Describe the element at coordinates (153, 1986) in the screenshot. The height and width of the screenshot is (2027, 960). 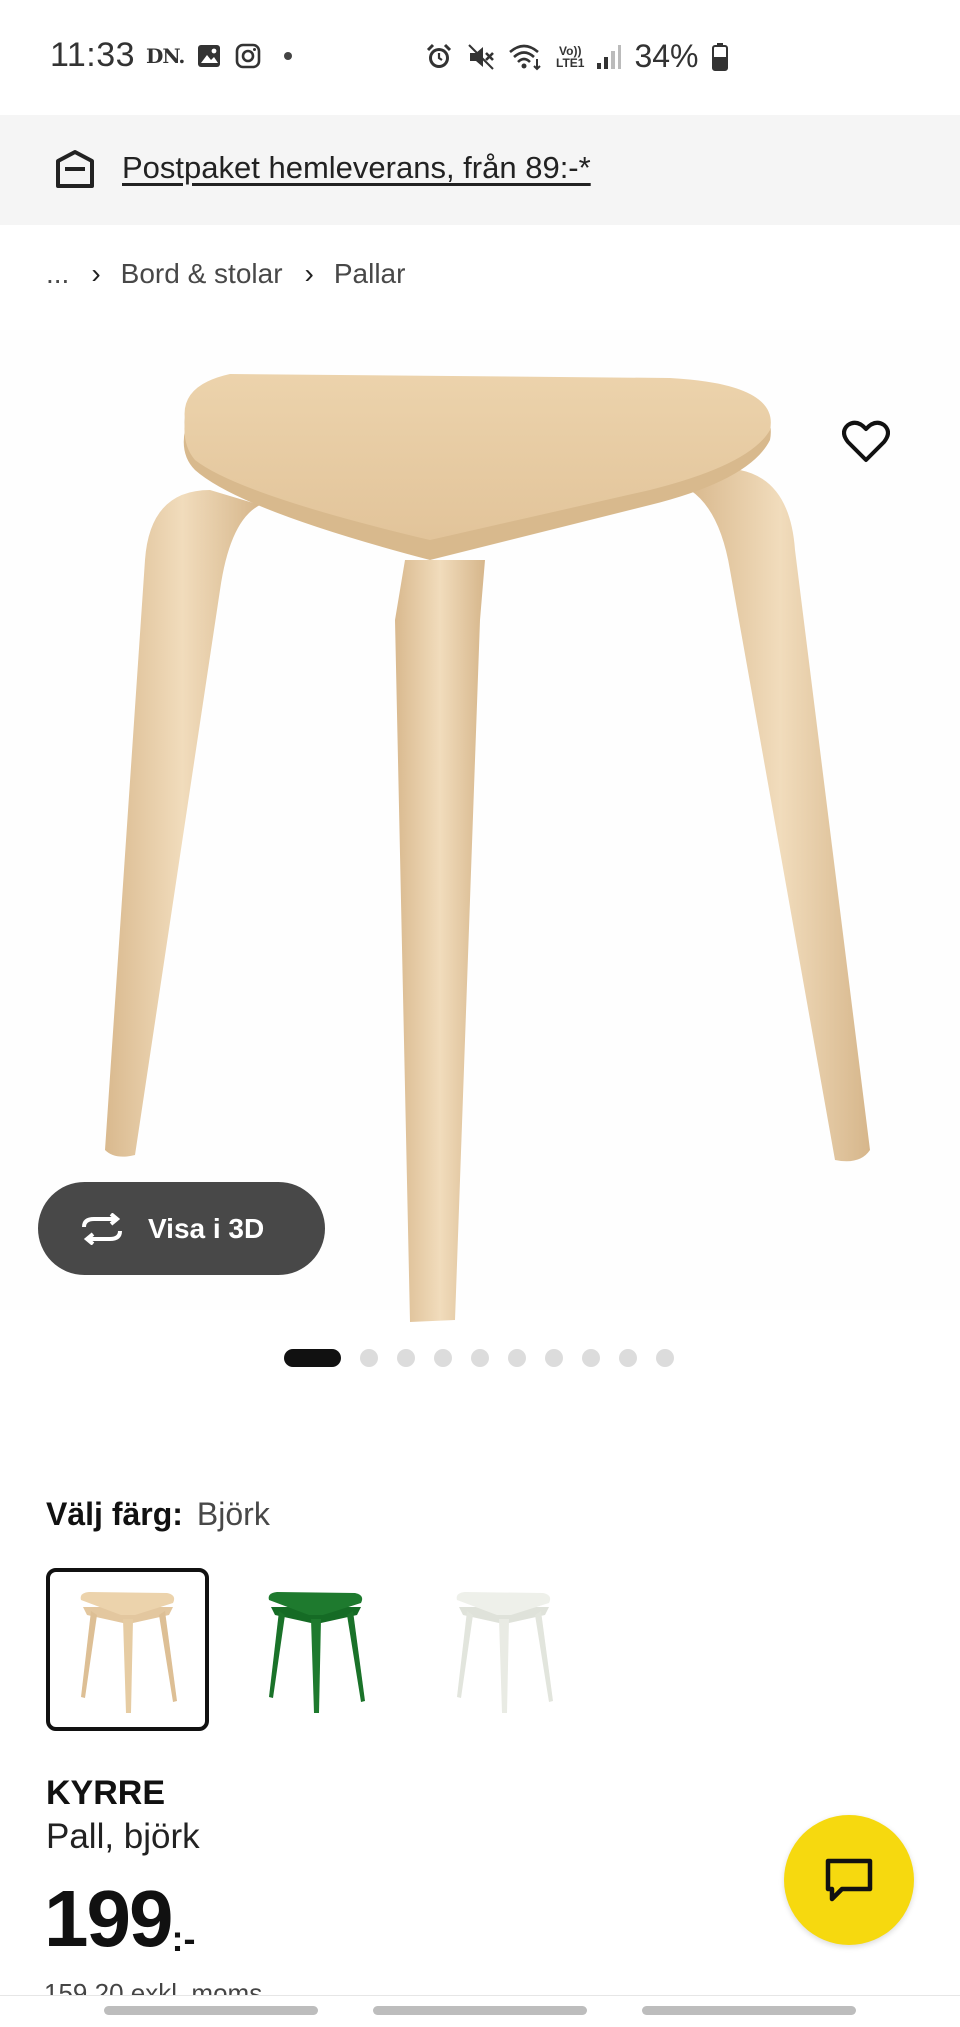
I see `price-ex-vat: 159,20 exkl. moms` at that location.